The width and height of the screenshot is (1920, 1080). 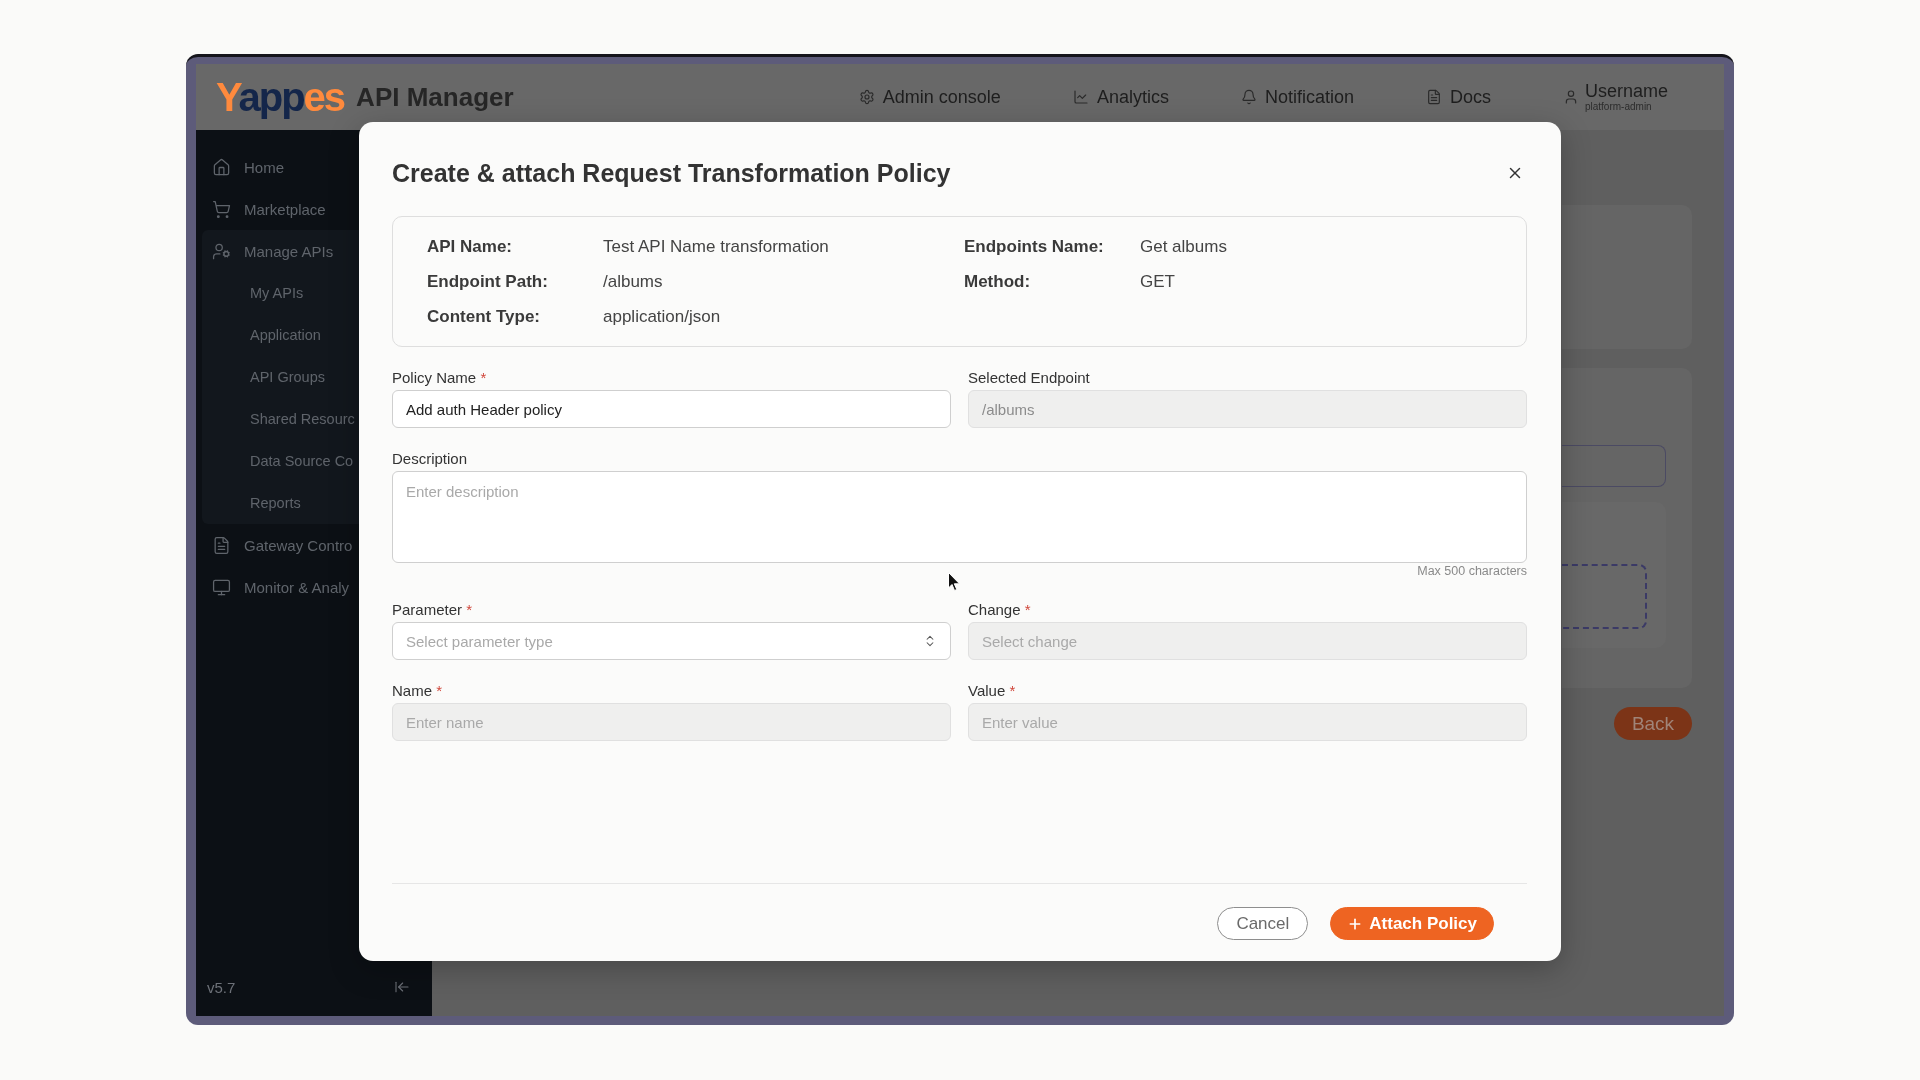 I want to click on sidebar-item: Home, so click(x=243, y=167).